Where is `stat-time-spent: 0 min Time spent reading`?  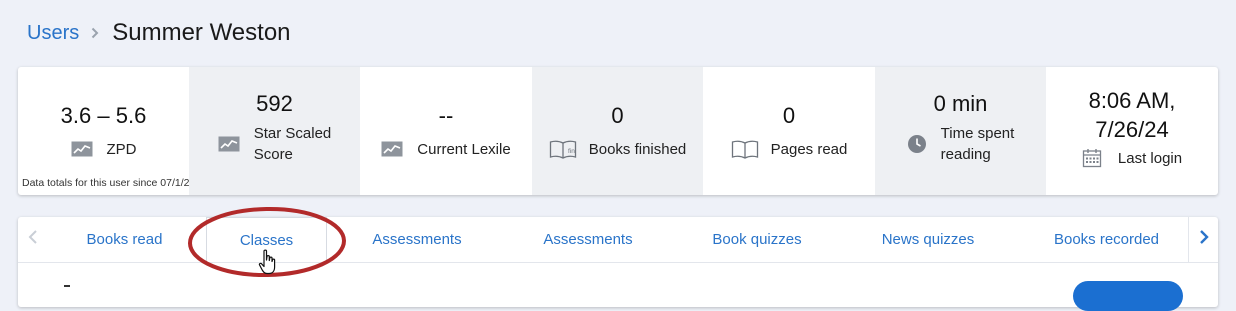 stat-time-spent: 0 min Time spent reading is located at coordinates (960, 131).